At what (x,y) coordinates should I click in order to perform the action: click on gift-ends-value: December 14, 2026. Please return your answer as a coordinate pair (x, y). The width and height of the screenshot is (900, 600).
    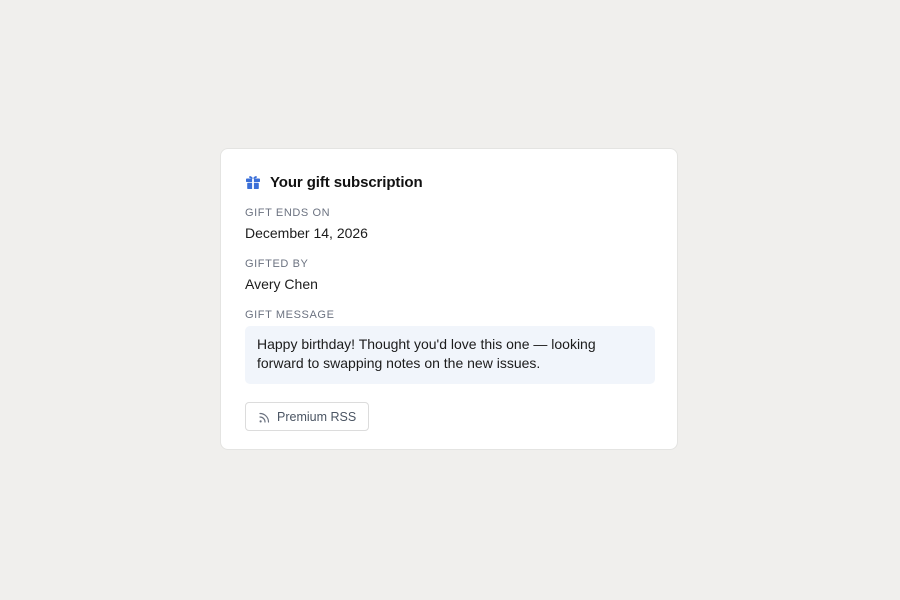
    Looking at the image, I should click on (306, 233).